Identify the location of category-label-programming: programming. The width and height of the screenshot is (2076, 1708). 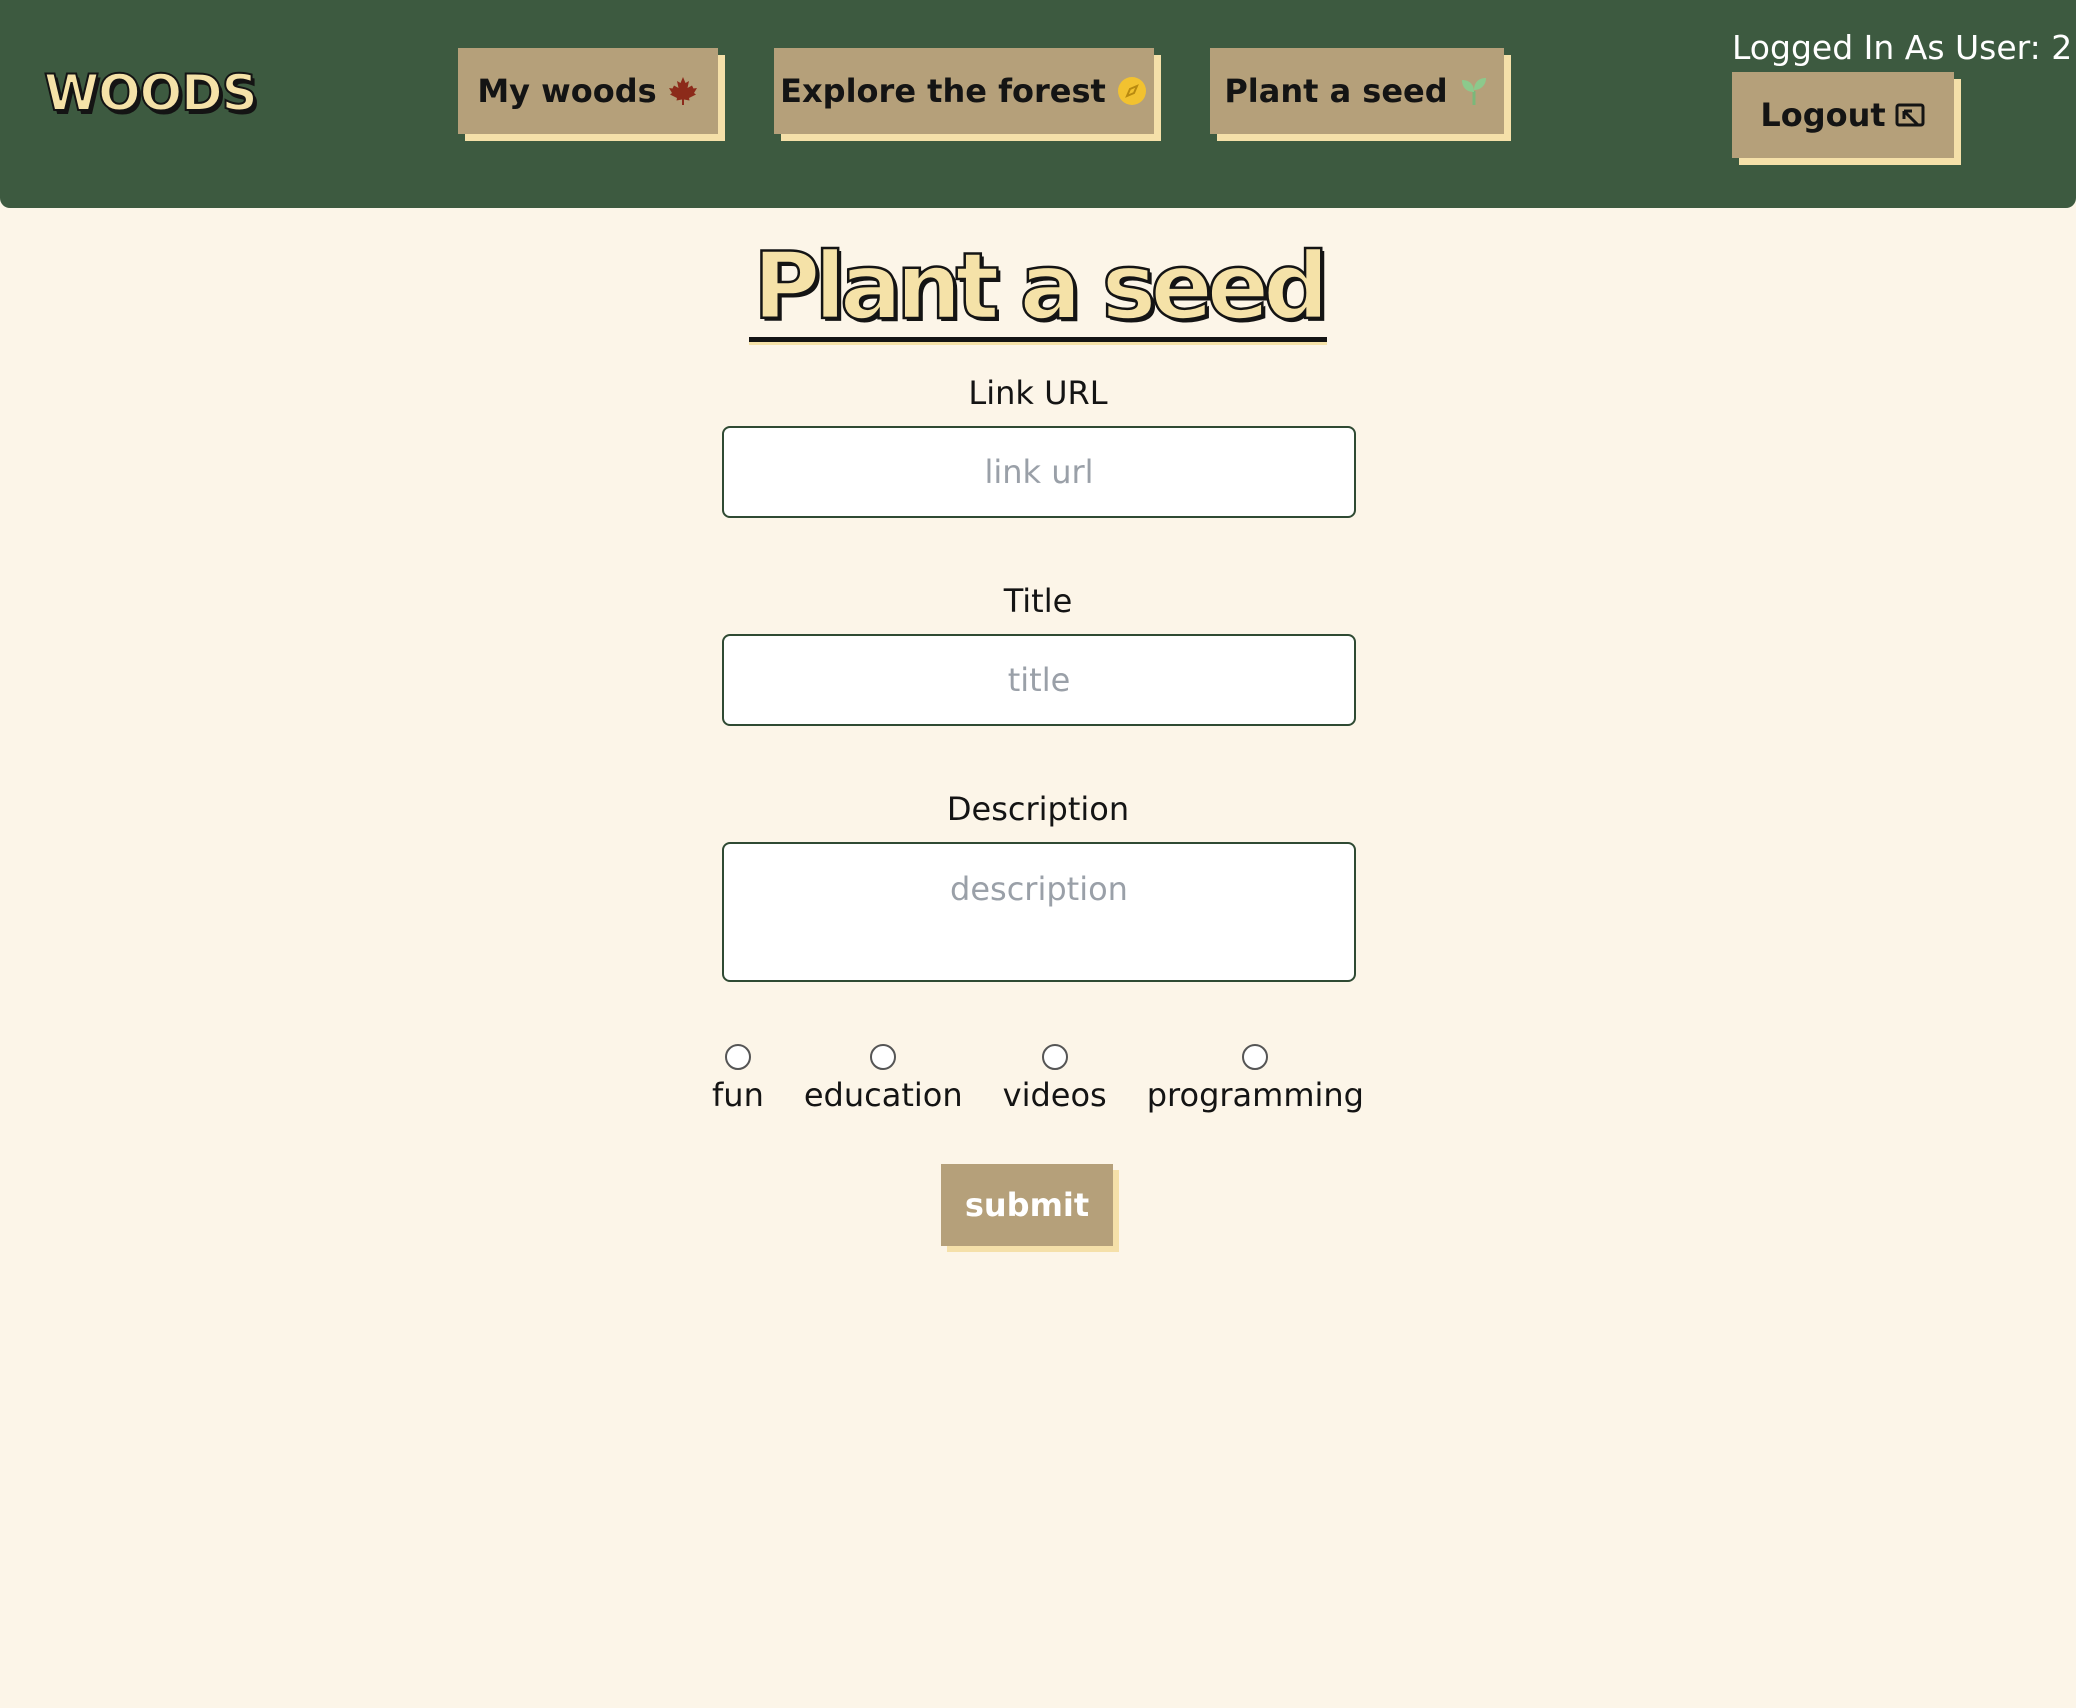
(1255, 1095).